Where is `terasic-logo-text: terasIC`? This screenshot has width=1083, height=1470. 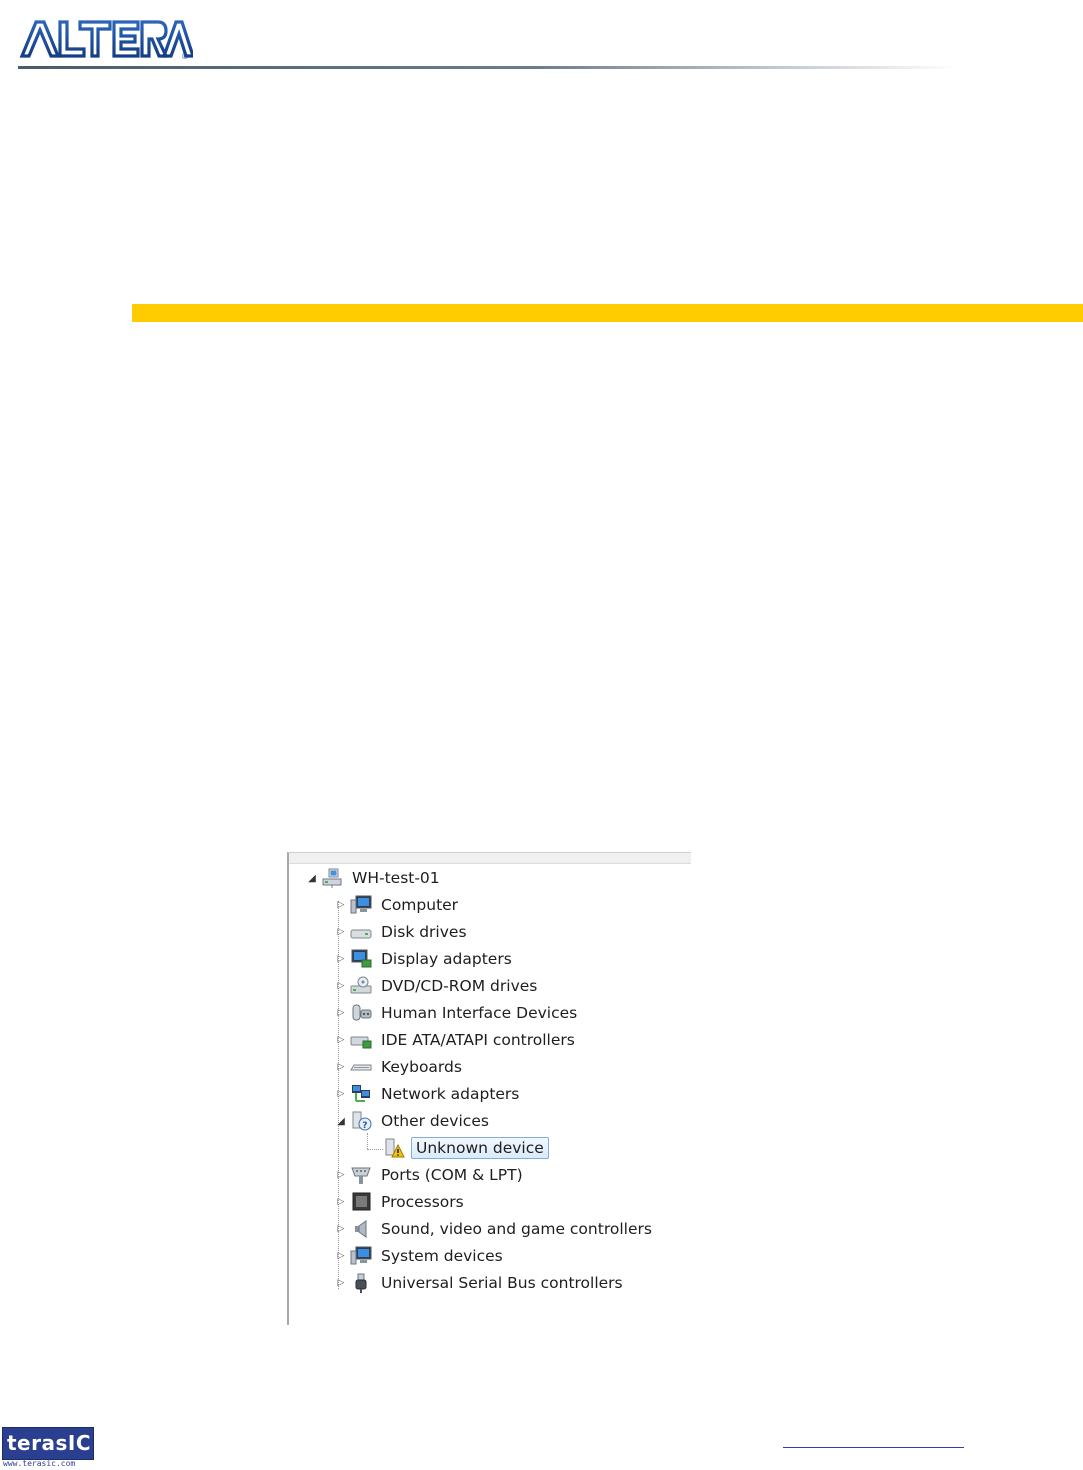 terasic-logo-text: terasIC is located at coordinates (49, 1443).